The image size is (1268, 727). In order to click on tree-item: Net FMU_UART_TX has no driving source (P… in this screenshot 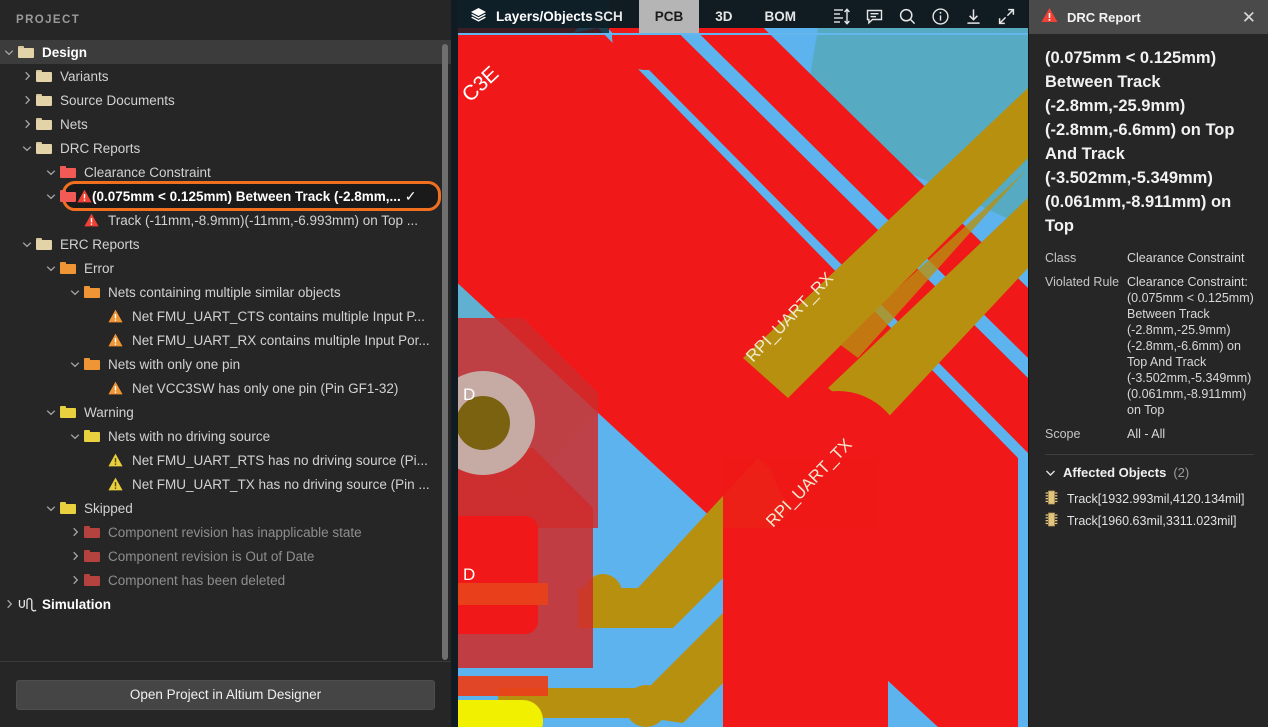, I will do `click(225, 484)`.